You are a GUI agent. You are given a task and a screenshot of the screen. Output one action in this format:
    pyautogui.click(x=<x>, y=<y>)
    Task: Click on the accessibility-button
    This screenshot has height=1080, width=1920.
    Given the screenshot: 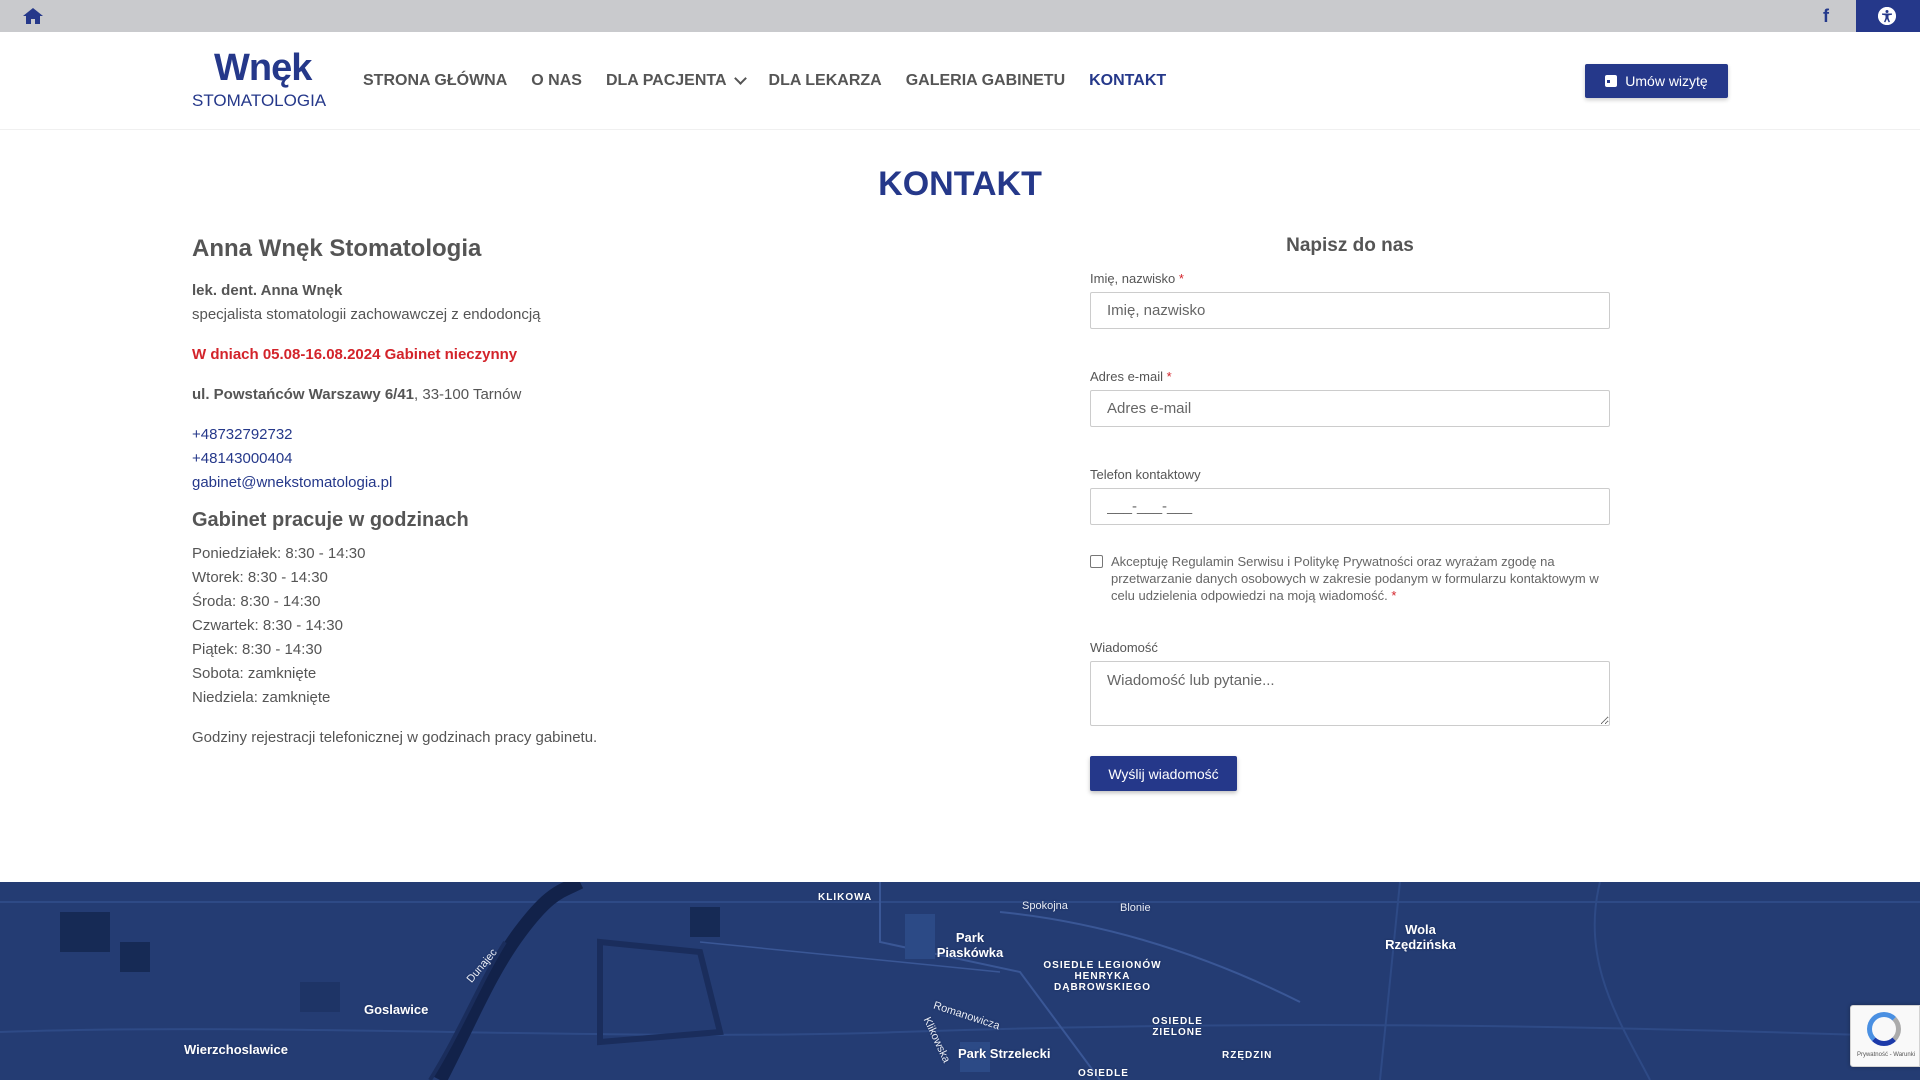 What is the action you would take?
    pyautogui.click(x=1888, y=16)
    